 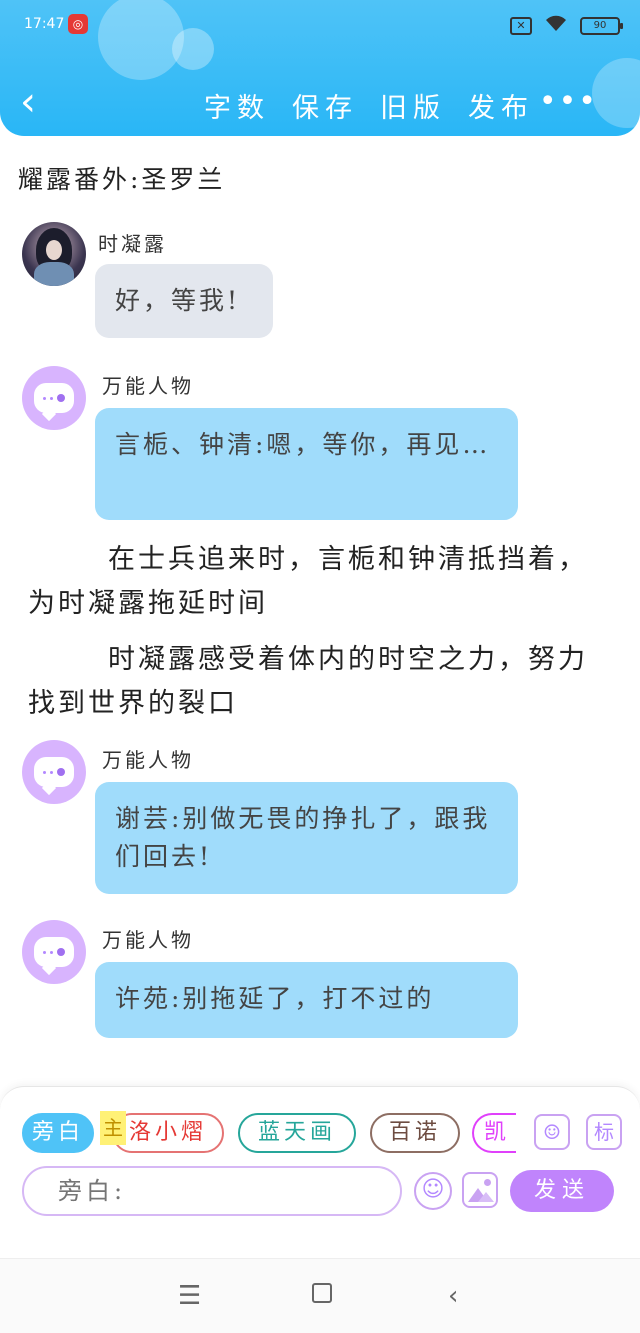 What do you see at coordinates (568, 101) in the screenshot?
I see `more-icon: •••` at bounding box center [568, 101].